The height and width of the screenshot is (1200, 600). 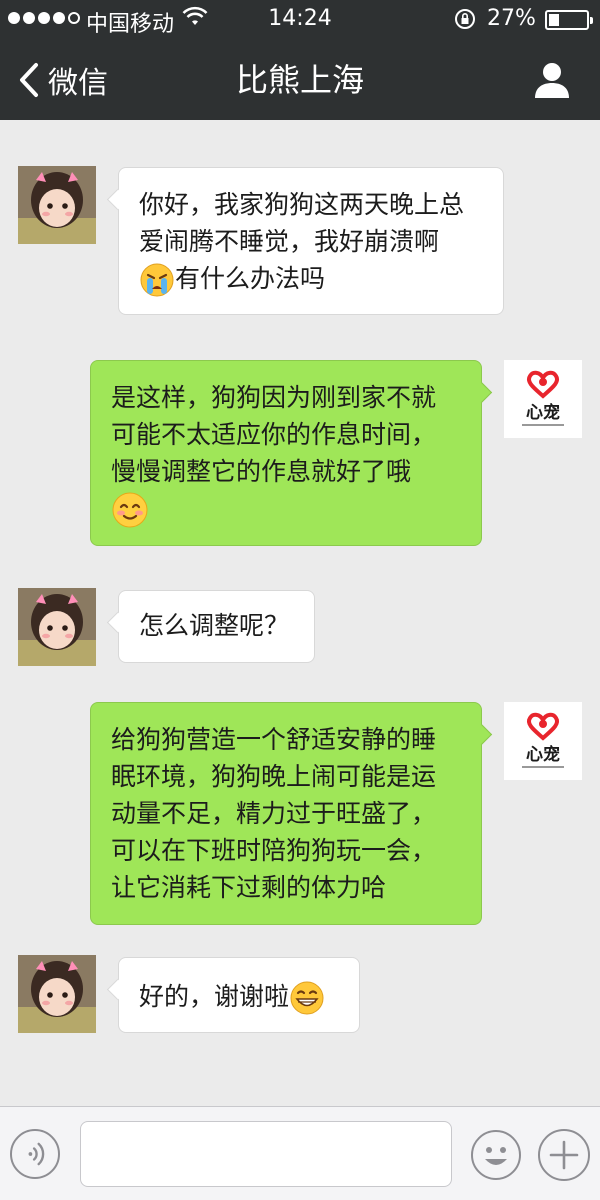 I want to click on nav-bar: 微信 比熊上海, so click(x=300, y=80).